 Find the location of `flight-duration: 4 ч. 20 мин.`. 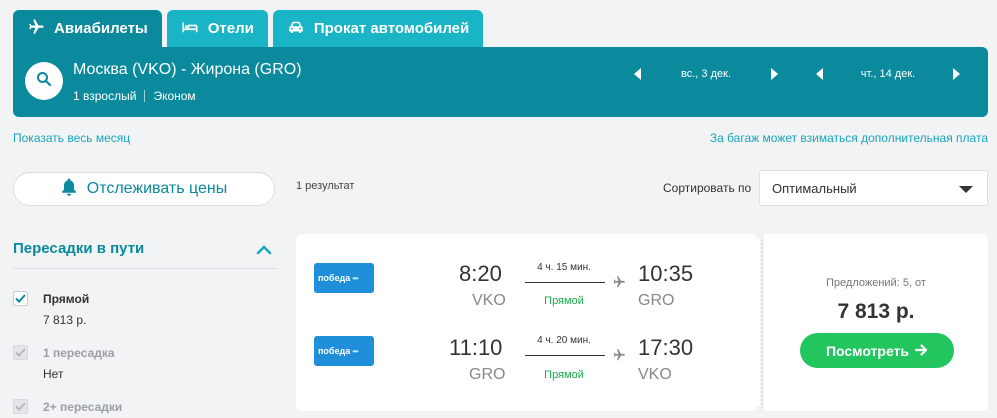

flight-duration: 4 ч. 20 мин. is located at coordinates (564, 340).